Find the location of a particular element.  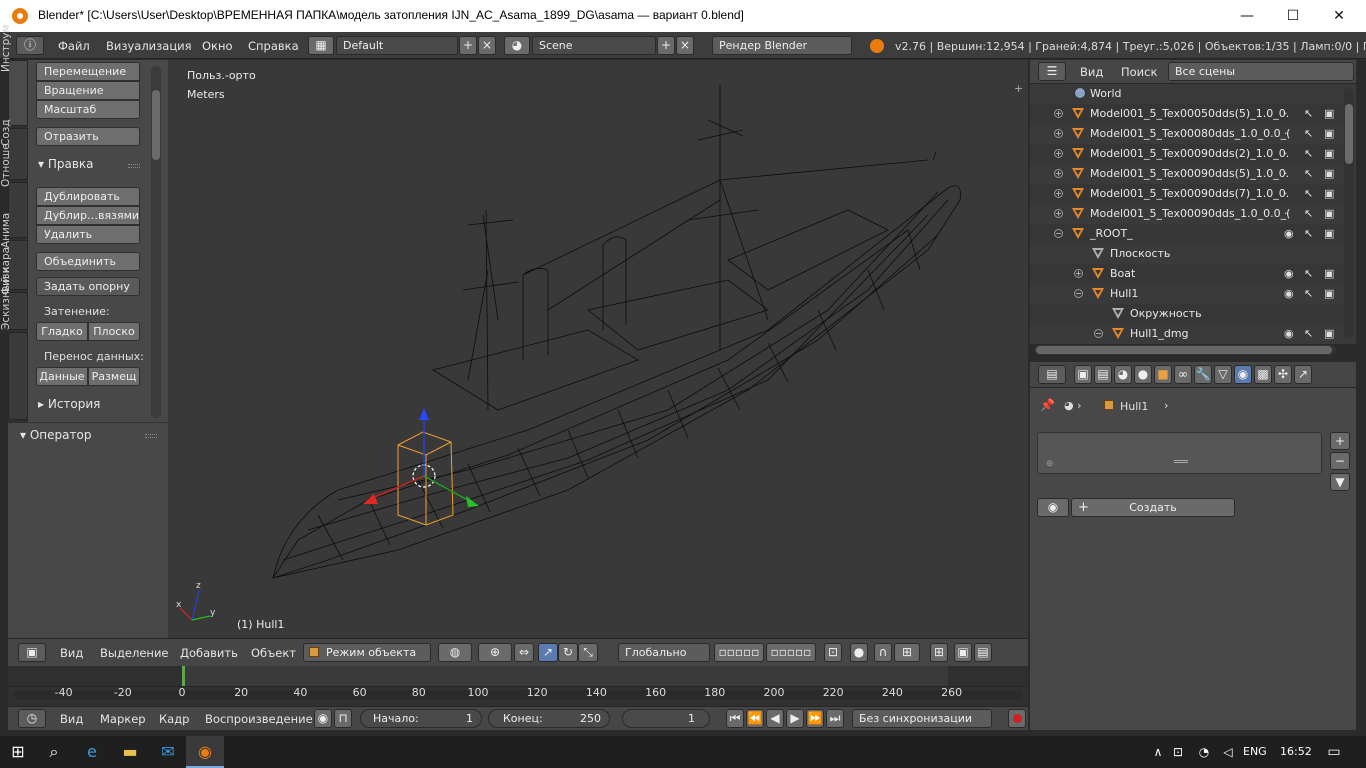

toolshelf-scrollbar-thumb is located at coordinates (156, 125).